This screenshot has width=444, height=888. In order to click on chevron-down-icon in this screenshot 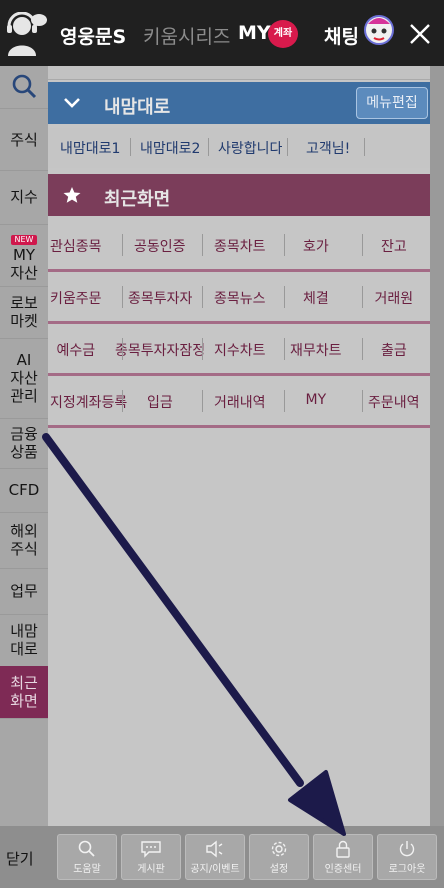, I will do `click(72, 103)`.